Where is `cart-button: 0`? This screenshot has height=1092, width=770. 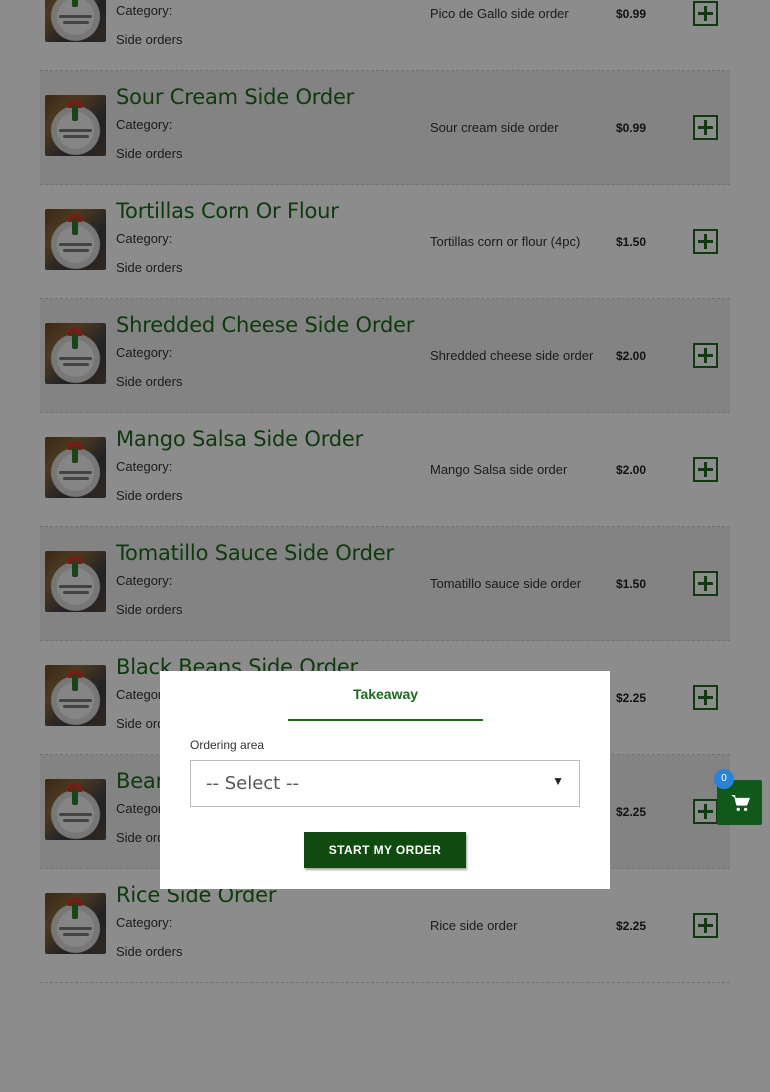 cart-button: 0 is located at coordinates (738, 797).